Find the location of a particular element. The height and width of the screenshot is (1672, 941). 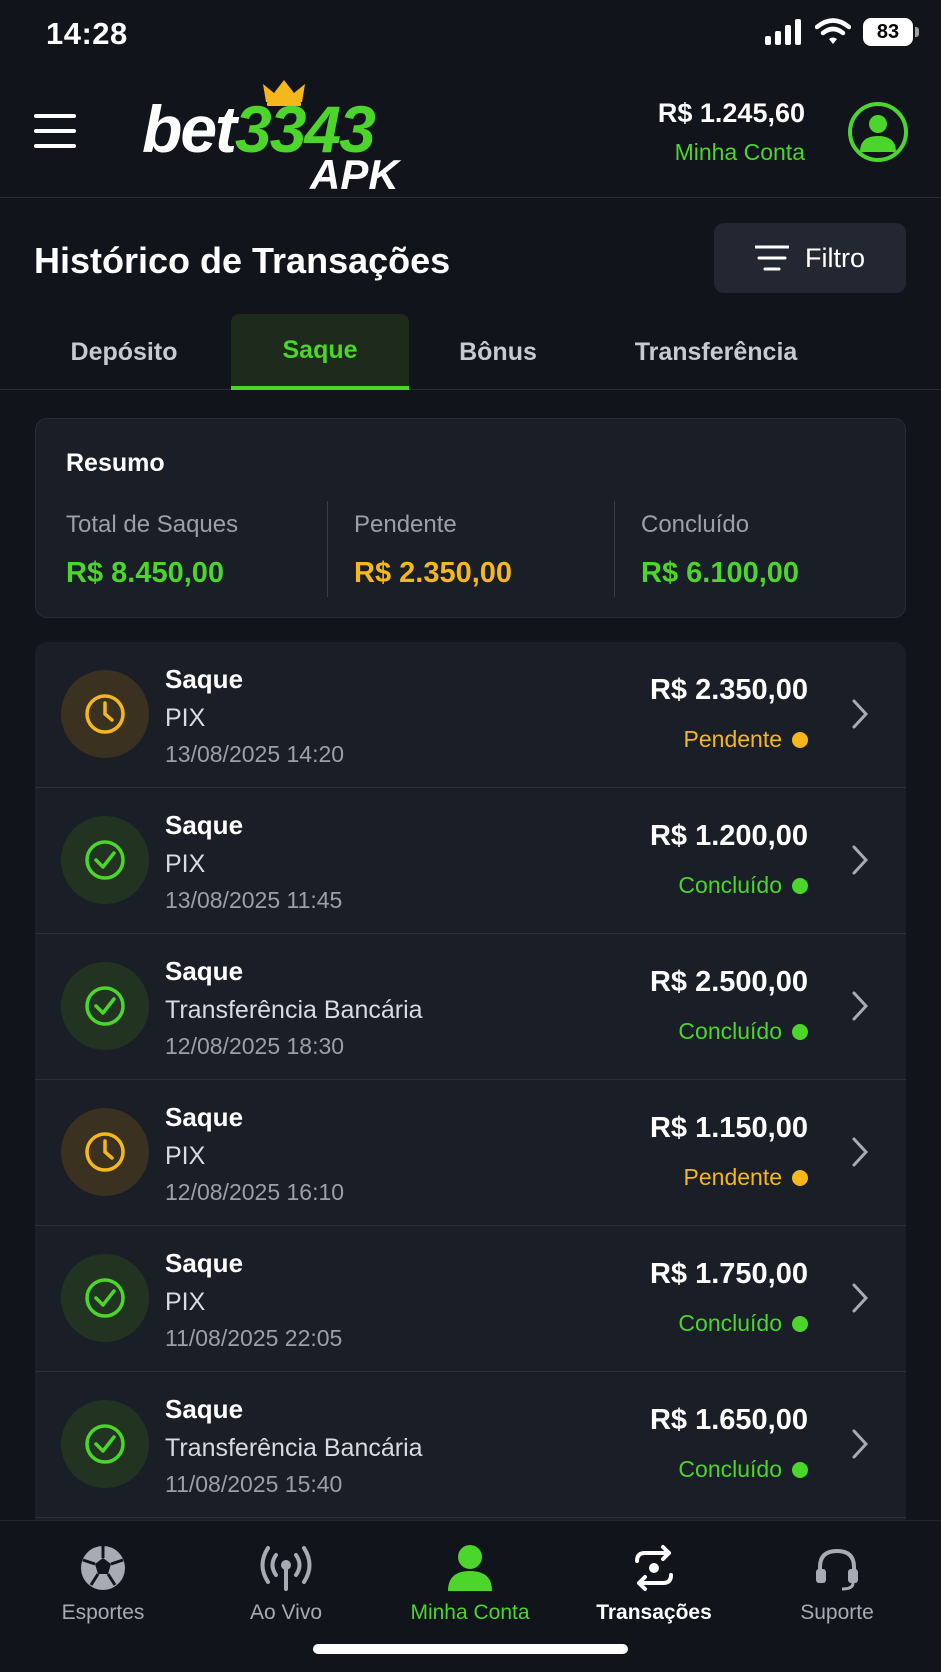

summary-total: Total de Saques R$ 8.450,00 is located at coordinates (152, 550).